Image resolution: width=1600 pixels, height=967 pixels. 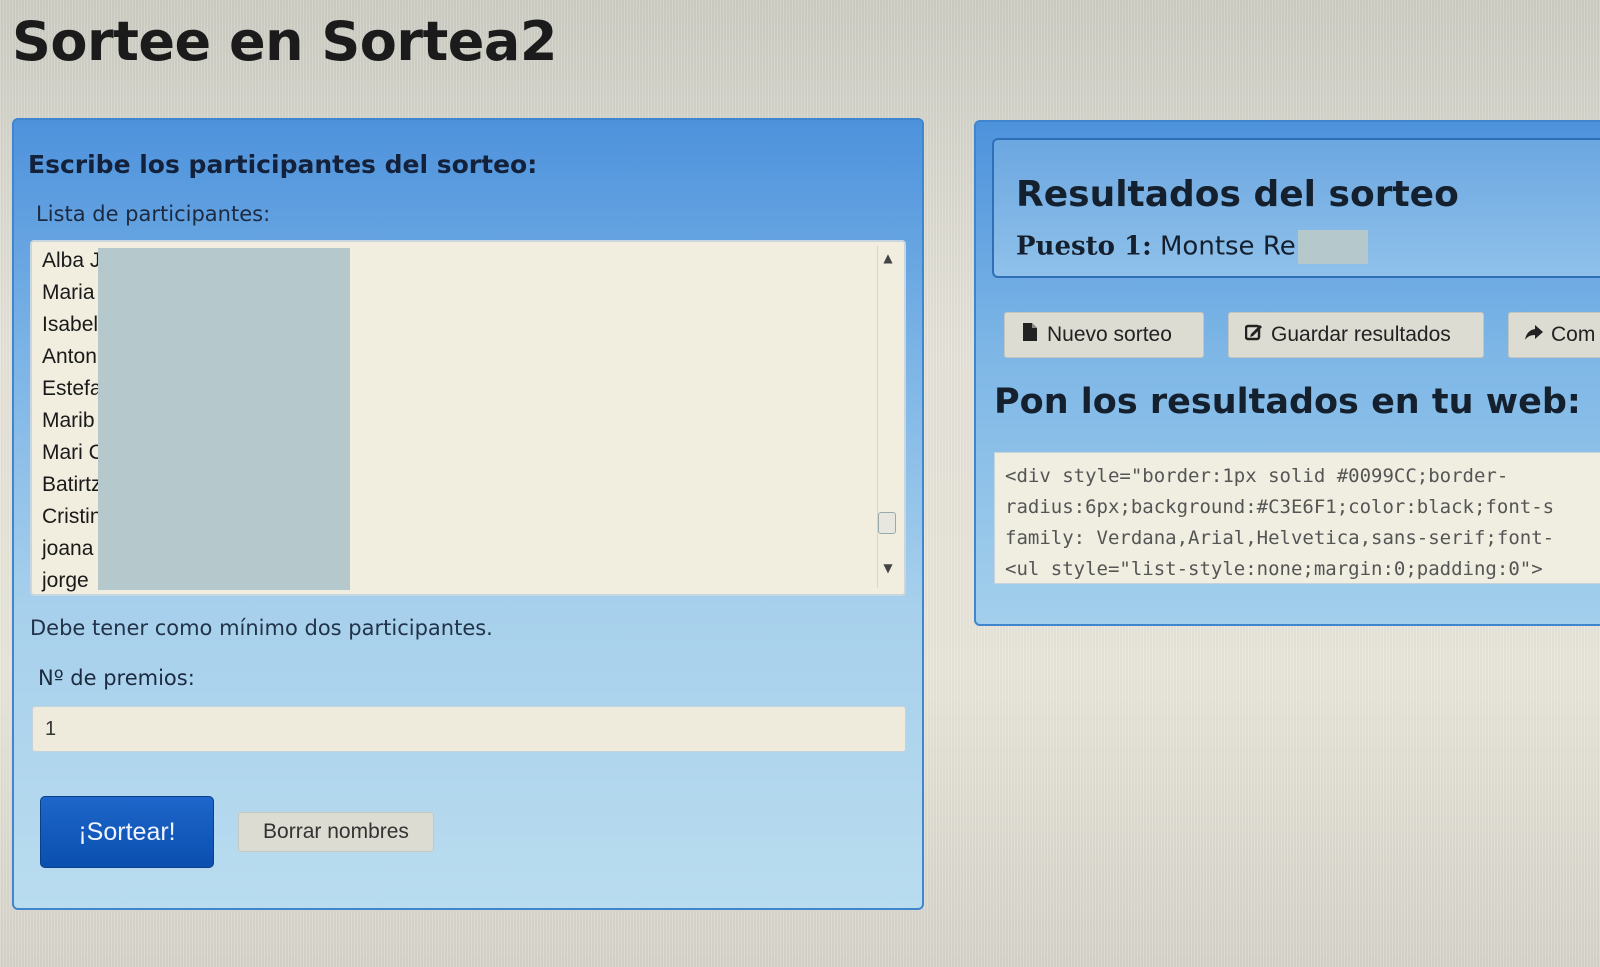 I want to click on participant-line: Marib, so click(x=68, y=420).